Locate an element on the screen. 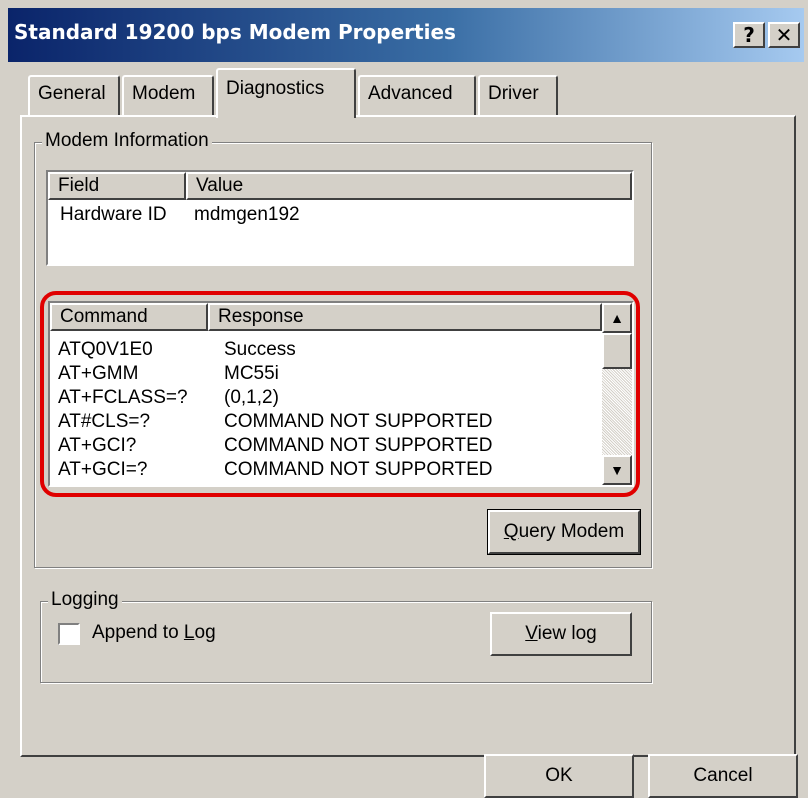 The height and width of the screenshot is (798, 808). append-to-log-label: Append to Log is located at coordinates (154, 633).